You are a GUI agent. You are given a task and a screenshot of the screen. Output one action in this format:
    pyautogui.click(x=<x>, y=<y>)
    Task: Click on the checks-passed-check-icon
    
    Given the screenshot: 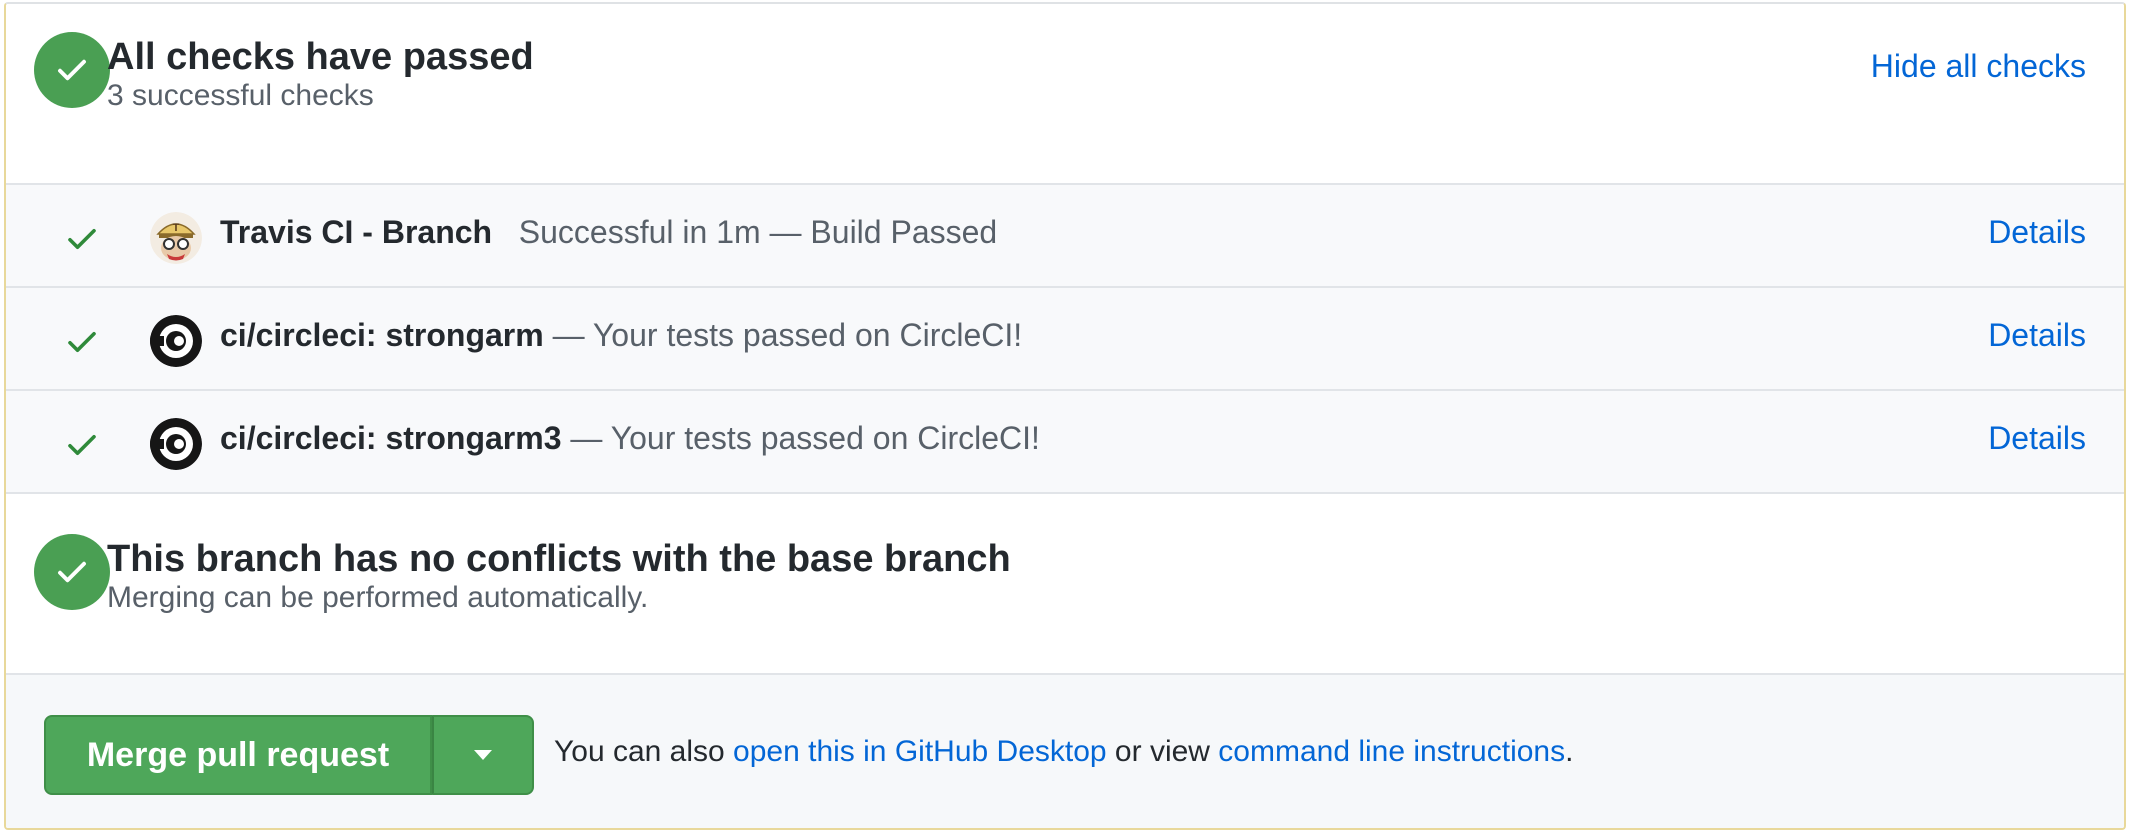 What is the action you would take?
    pyautogui.click(x=72, y=70)
    